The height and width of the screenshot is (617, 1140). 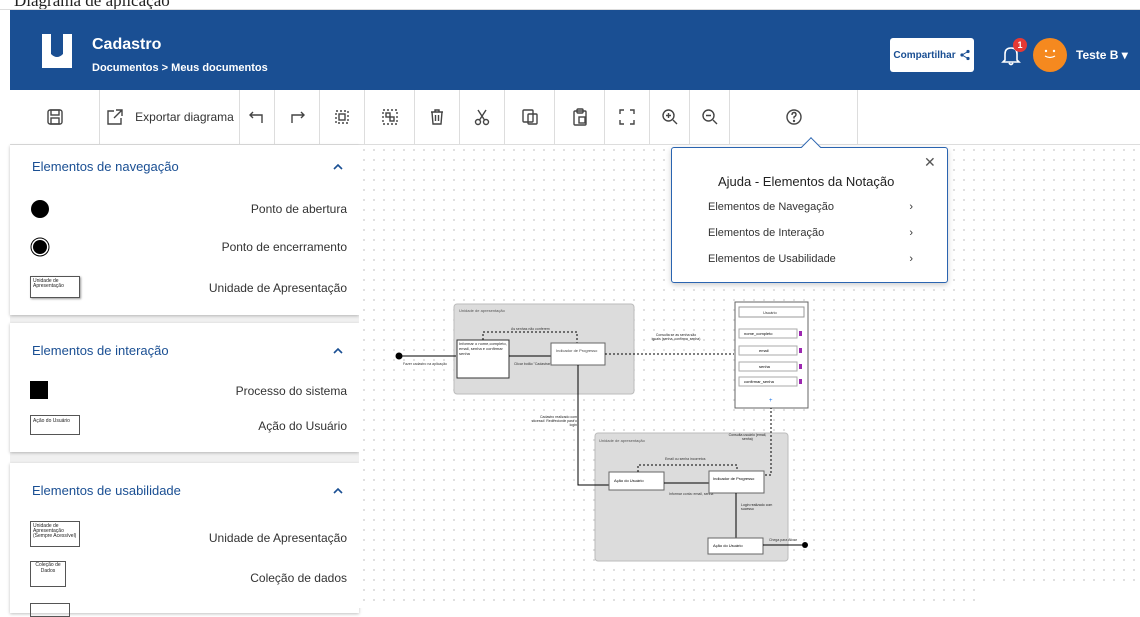 What do you see at coordinates (127, 44) in the screenshot?
I see `document-title: Cadastro` at bounding box center [127, 44].